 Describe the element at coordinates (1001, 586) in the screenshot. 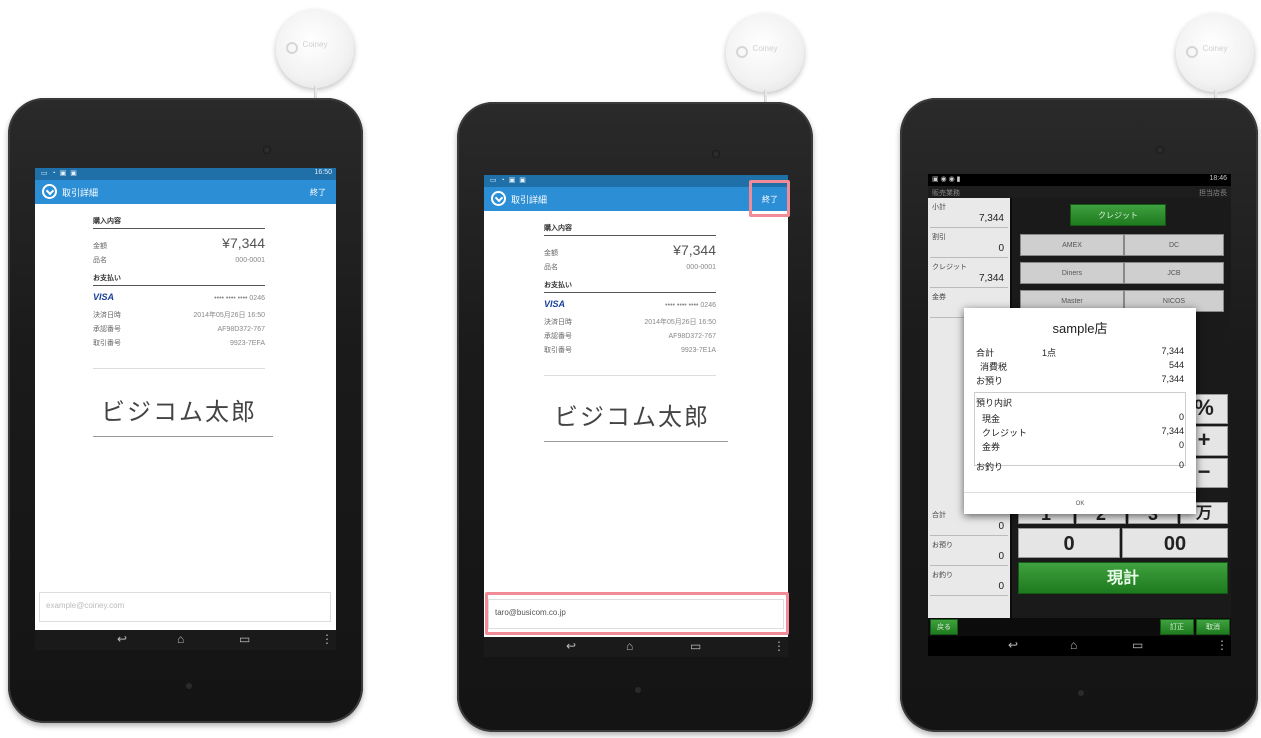

I see `change-value: 0` at that location.